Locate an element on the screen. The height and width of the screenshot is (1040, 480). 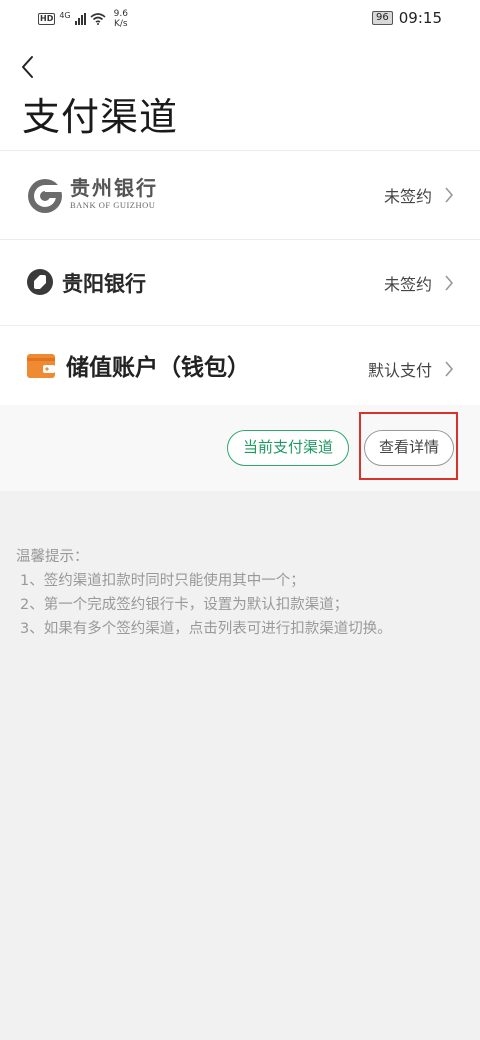
guizhou-bank-logo is located at coordinates (45, 196).